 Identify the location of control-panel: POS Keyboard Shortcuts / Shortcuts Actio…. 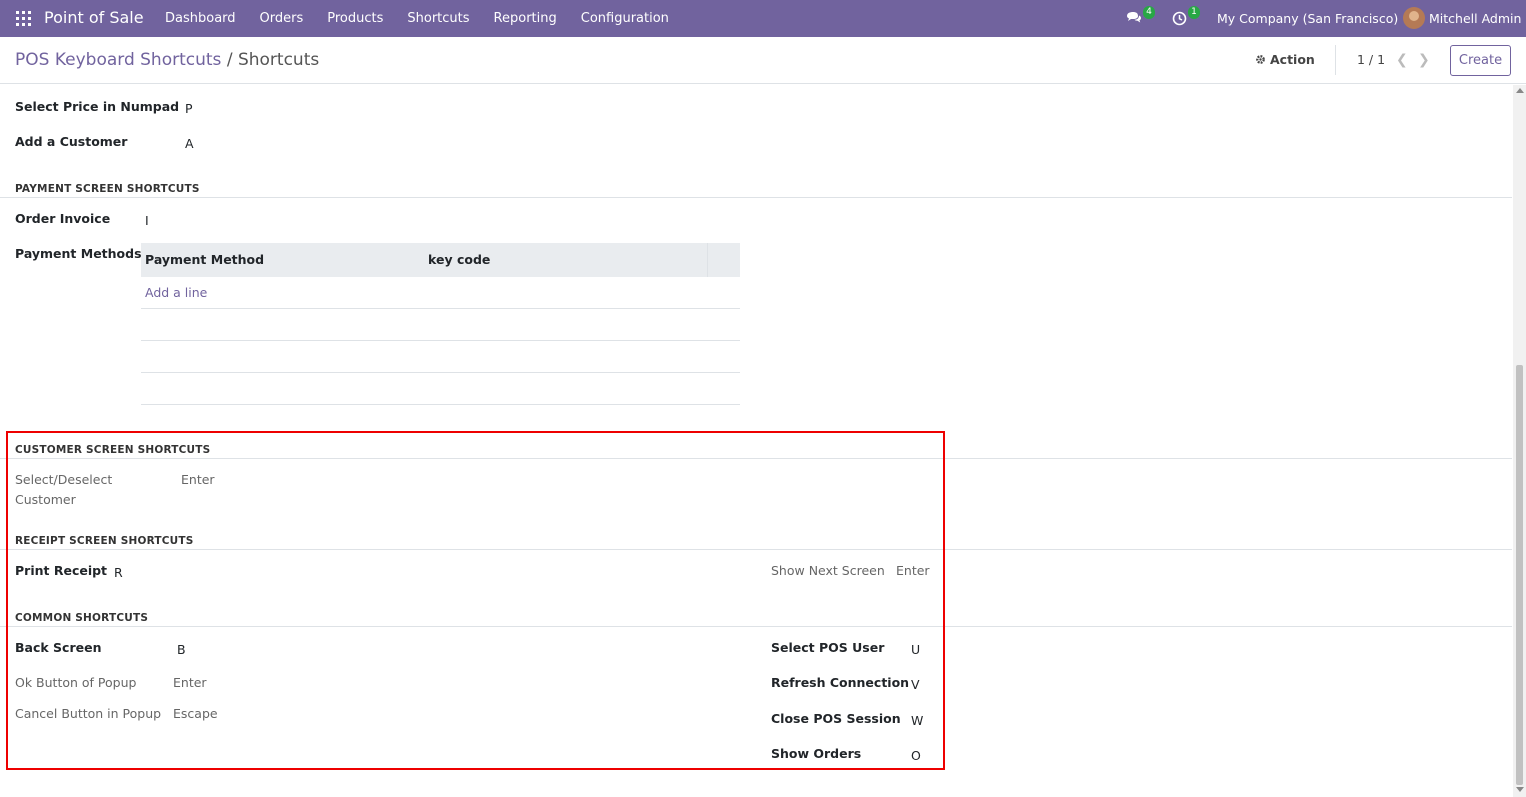
(763, 60).